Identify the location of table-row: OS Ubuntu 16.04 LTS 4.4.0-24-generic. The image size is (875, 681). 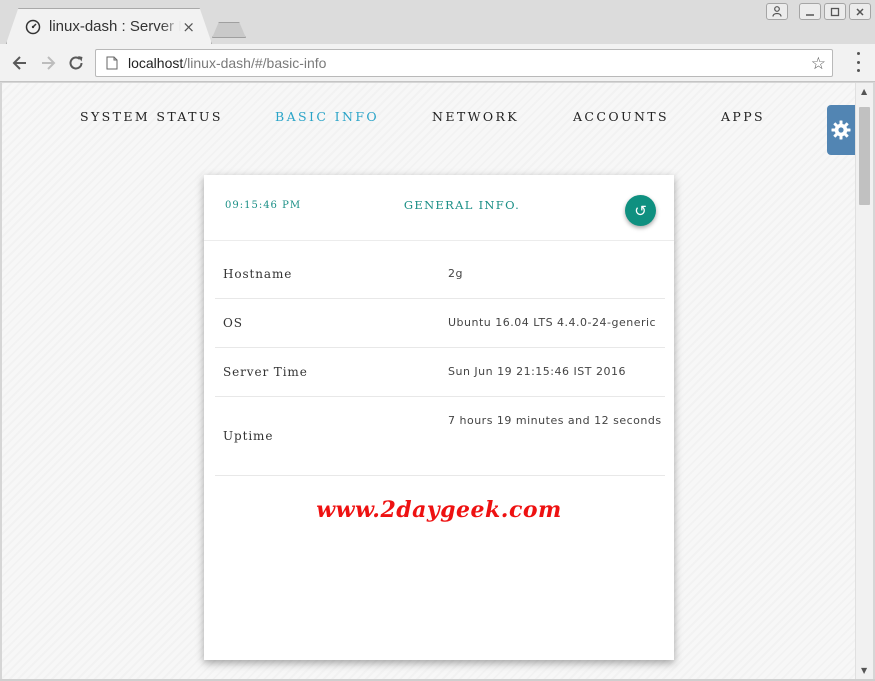
(440, 323).